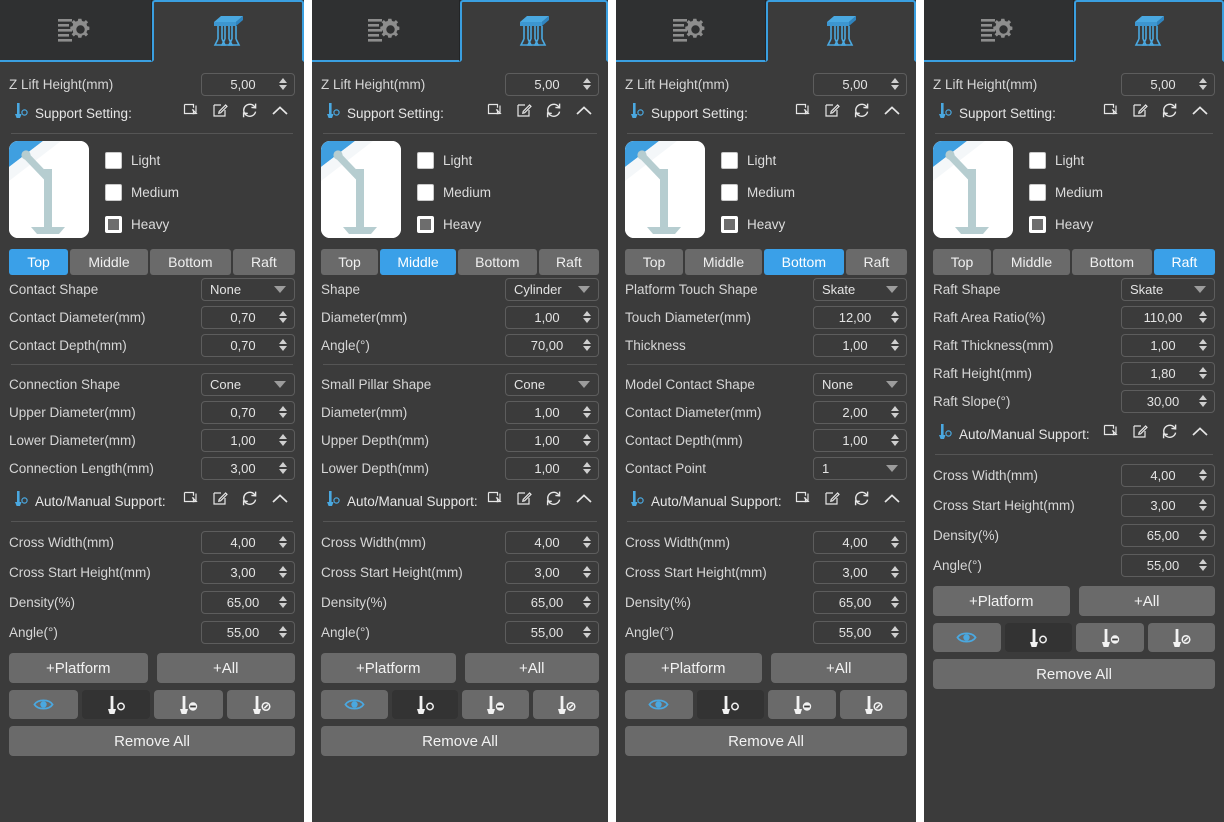 This screenshot has height=822, width=1224. I want to click on dropdown-contact-shape: None, so click(248, 289).